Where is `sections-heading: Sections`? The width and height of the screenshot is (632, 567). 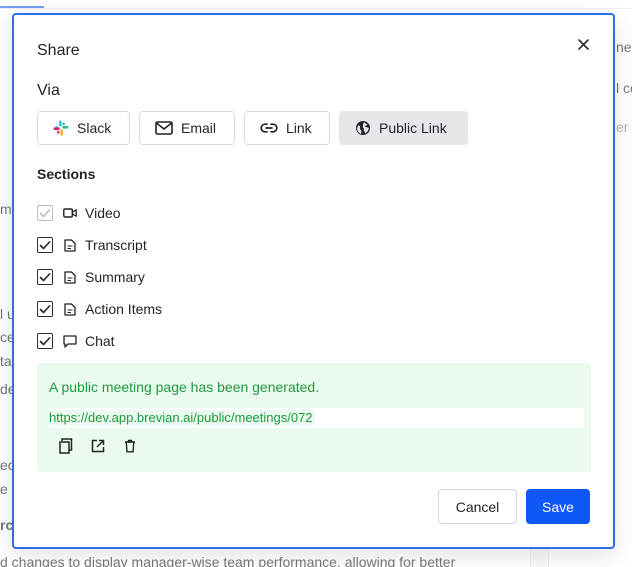
sections-heading: Sections is located at coordinates (66, 174).